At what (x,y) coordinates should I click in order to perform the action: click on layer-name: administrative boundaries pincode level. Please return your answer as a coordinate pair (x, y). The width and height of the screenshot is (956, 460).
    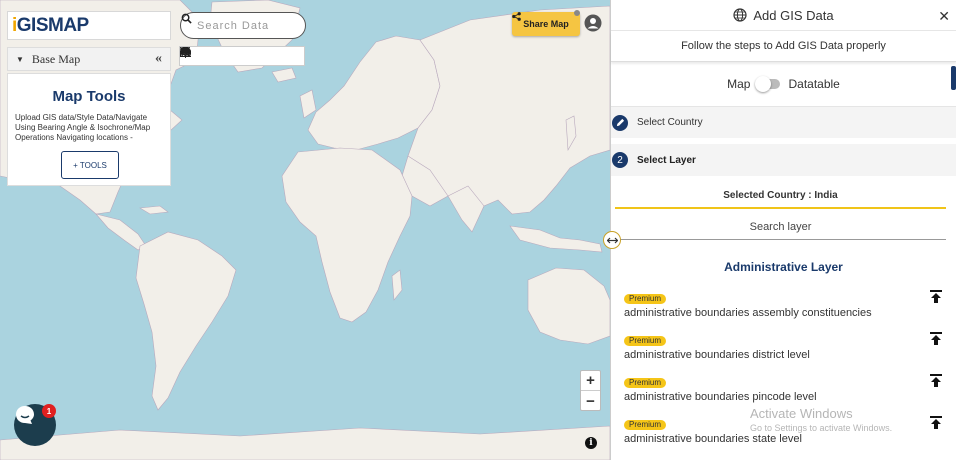
    Looking at the image, I should click on (720, 397).